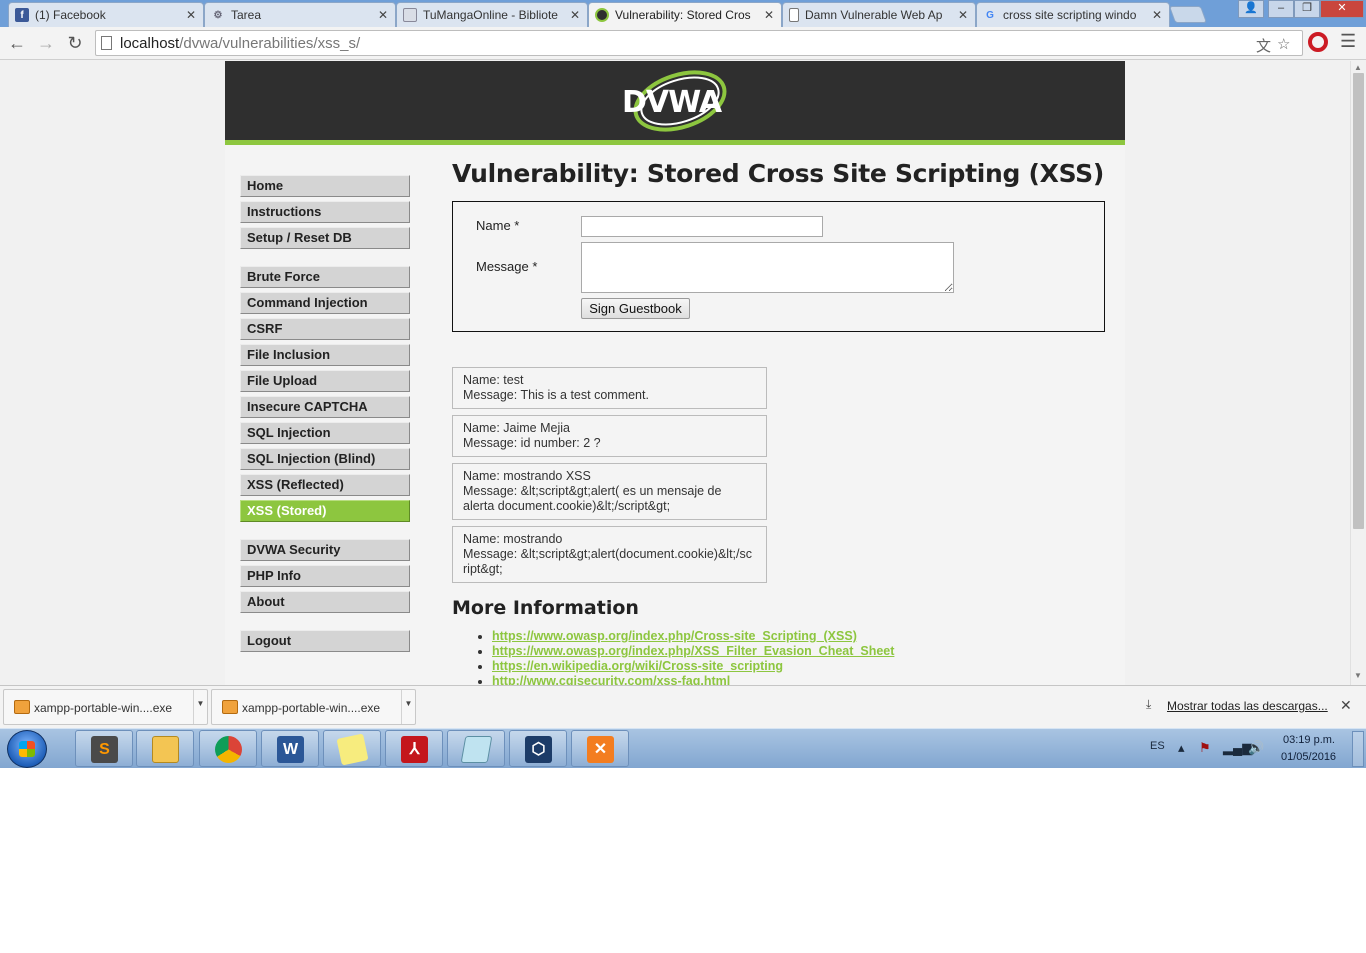  Describe the element at coordinates (1308, 757) in the screenshot. I see `clock-date: 01/05/2016` at that location.